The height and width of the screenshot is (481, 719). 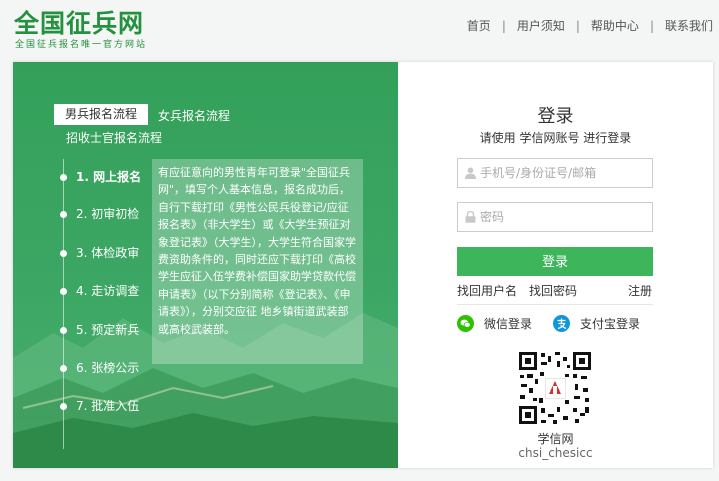 I want to click on step-label: 2. 初审初检, so click(x=108, y=214).